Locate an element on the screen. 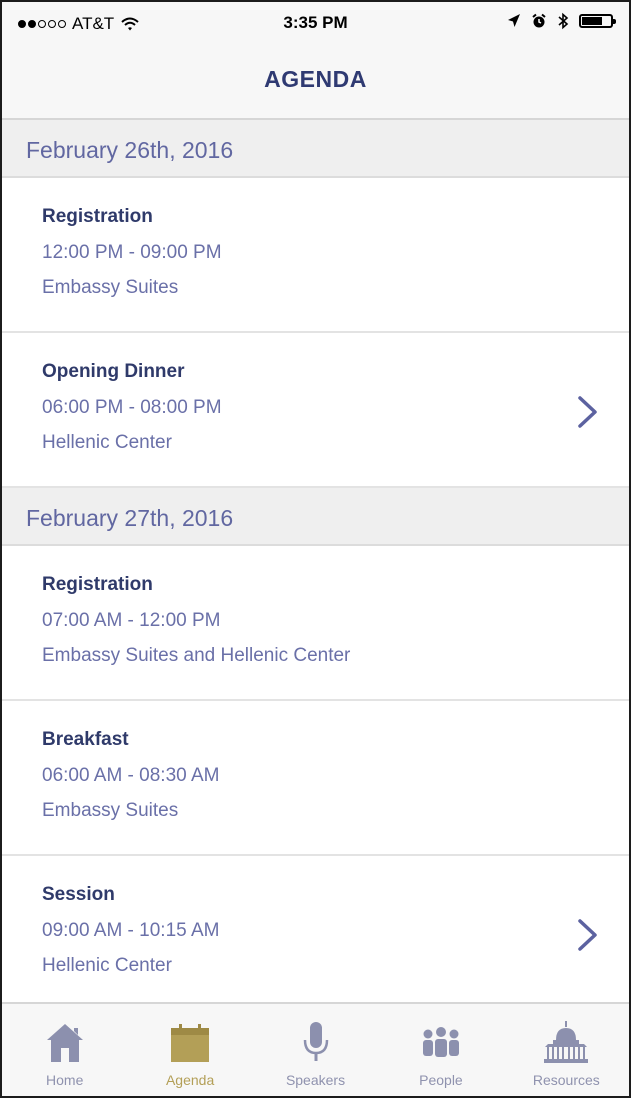 This screenshot has width=631, height=1098. date-header: February 26th, 2016 is located at coordinates (315, 149).